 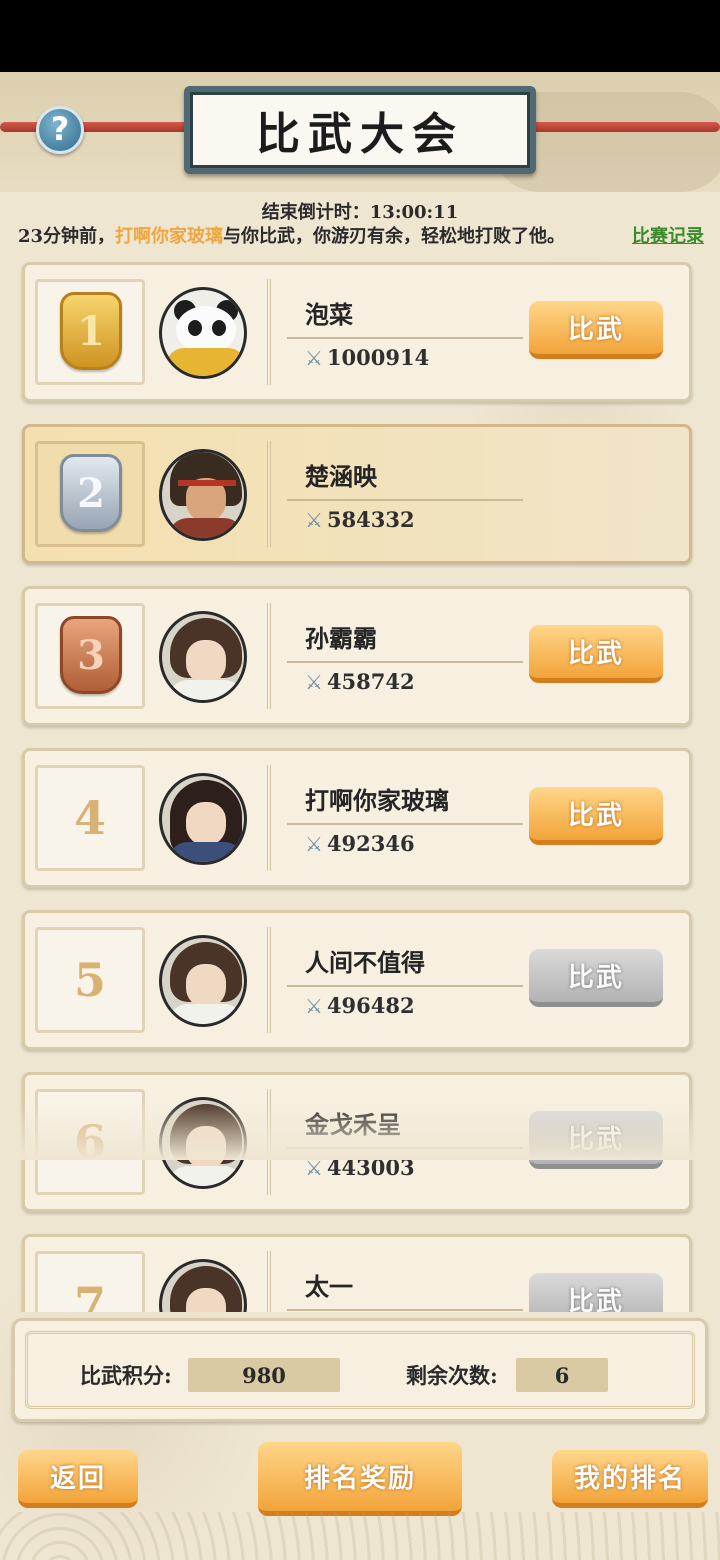 What do you see at coordinates (377, 800) in the screenshot?
I see `player-name: 打啊你家玻璃` at bounding box center [377, 800].